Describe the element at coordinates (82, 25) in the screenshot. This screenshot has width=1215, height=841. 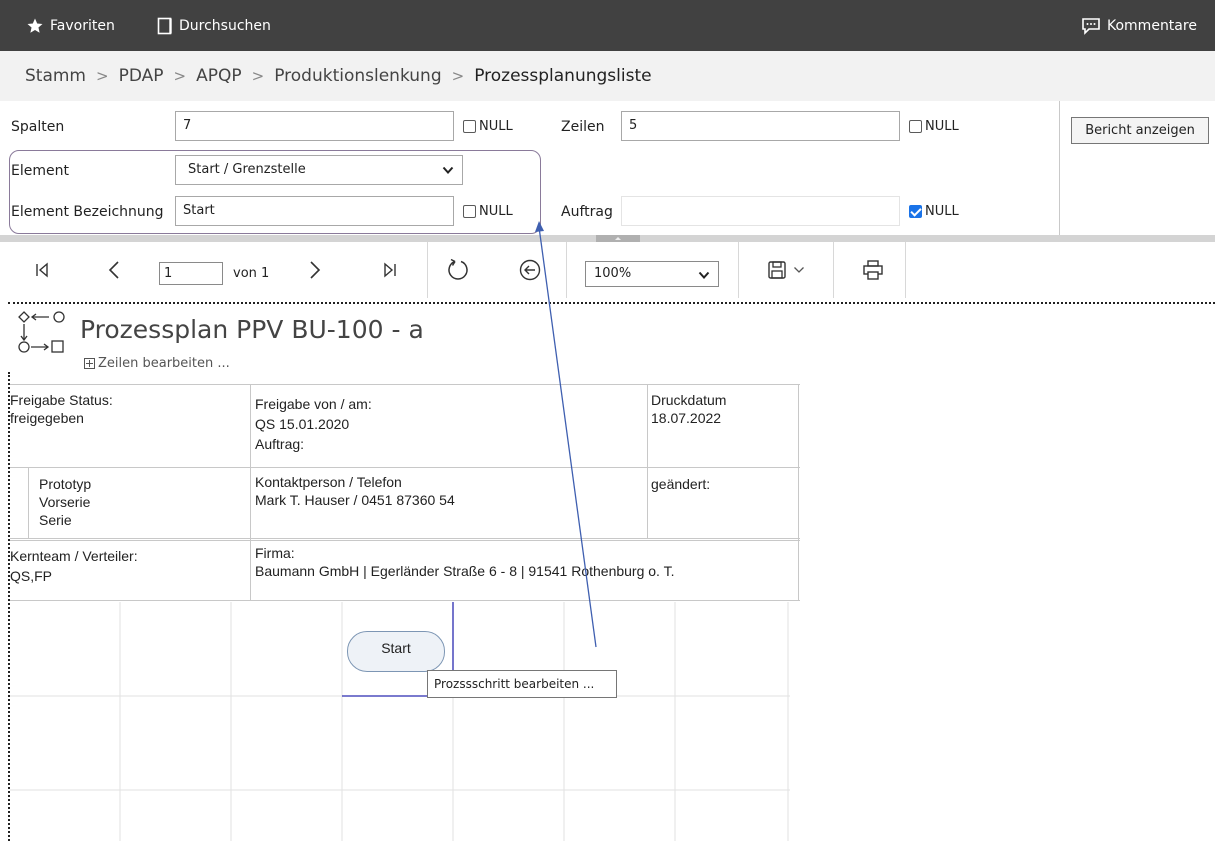
I see `favorites-label: Favoriten` at that location.